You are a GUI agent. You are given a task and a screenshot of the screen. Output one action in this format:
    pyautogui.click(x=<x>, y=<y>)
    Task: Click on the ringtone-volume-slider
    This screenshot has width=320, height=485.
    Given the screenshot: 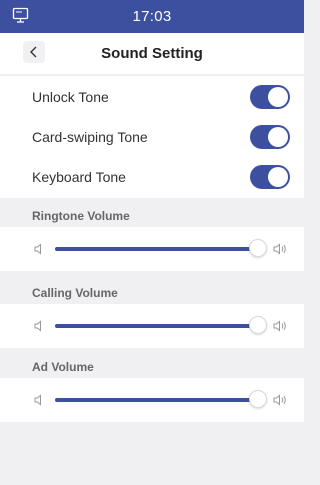 What is the action you would take?
    pyautogui.click(x=152, y=249)
    